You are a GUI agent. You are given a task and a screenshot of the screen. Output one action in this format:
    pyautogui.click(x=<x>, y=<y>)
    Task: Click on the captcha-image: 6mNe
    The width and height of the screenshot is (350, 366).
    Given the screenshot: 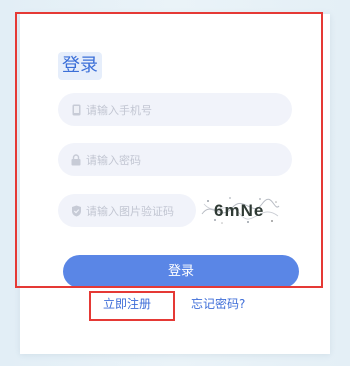 What is the action you would take?
    pyautogui.click(x=240, y=210)
    